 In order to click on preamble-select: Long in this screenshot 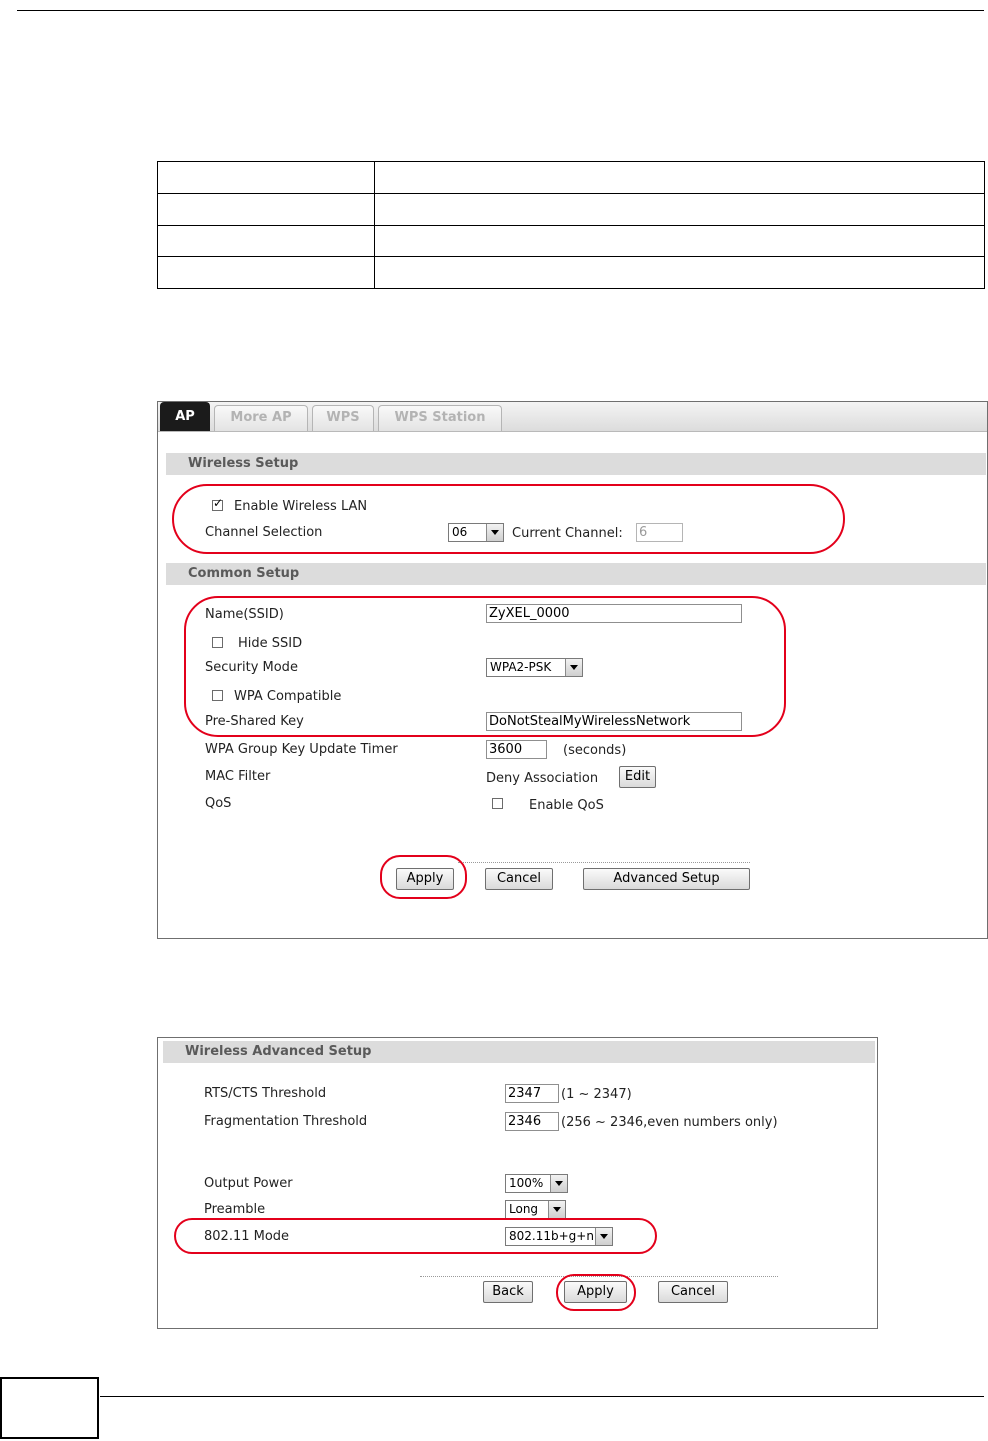, I will do `click(535, 1209)`.